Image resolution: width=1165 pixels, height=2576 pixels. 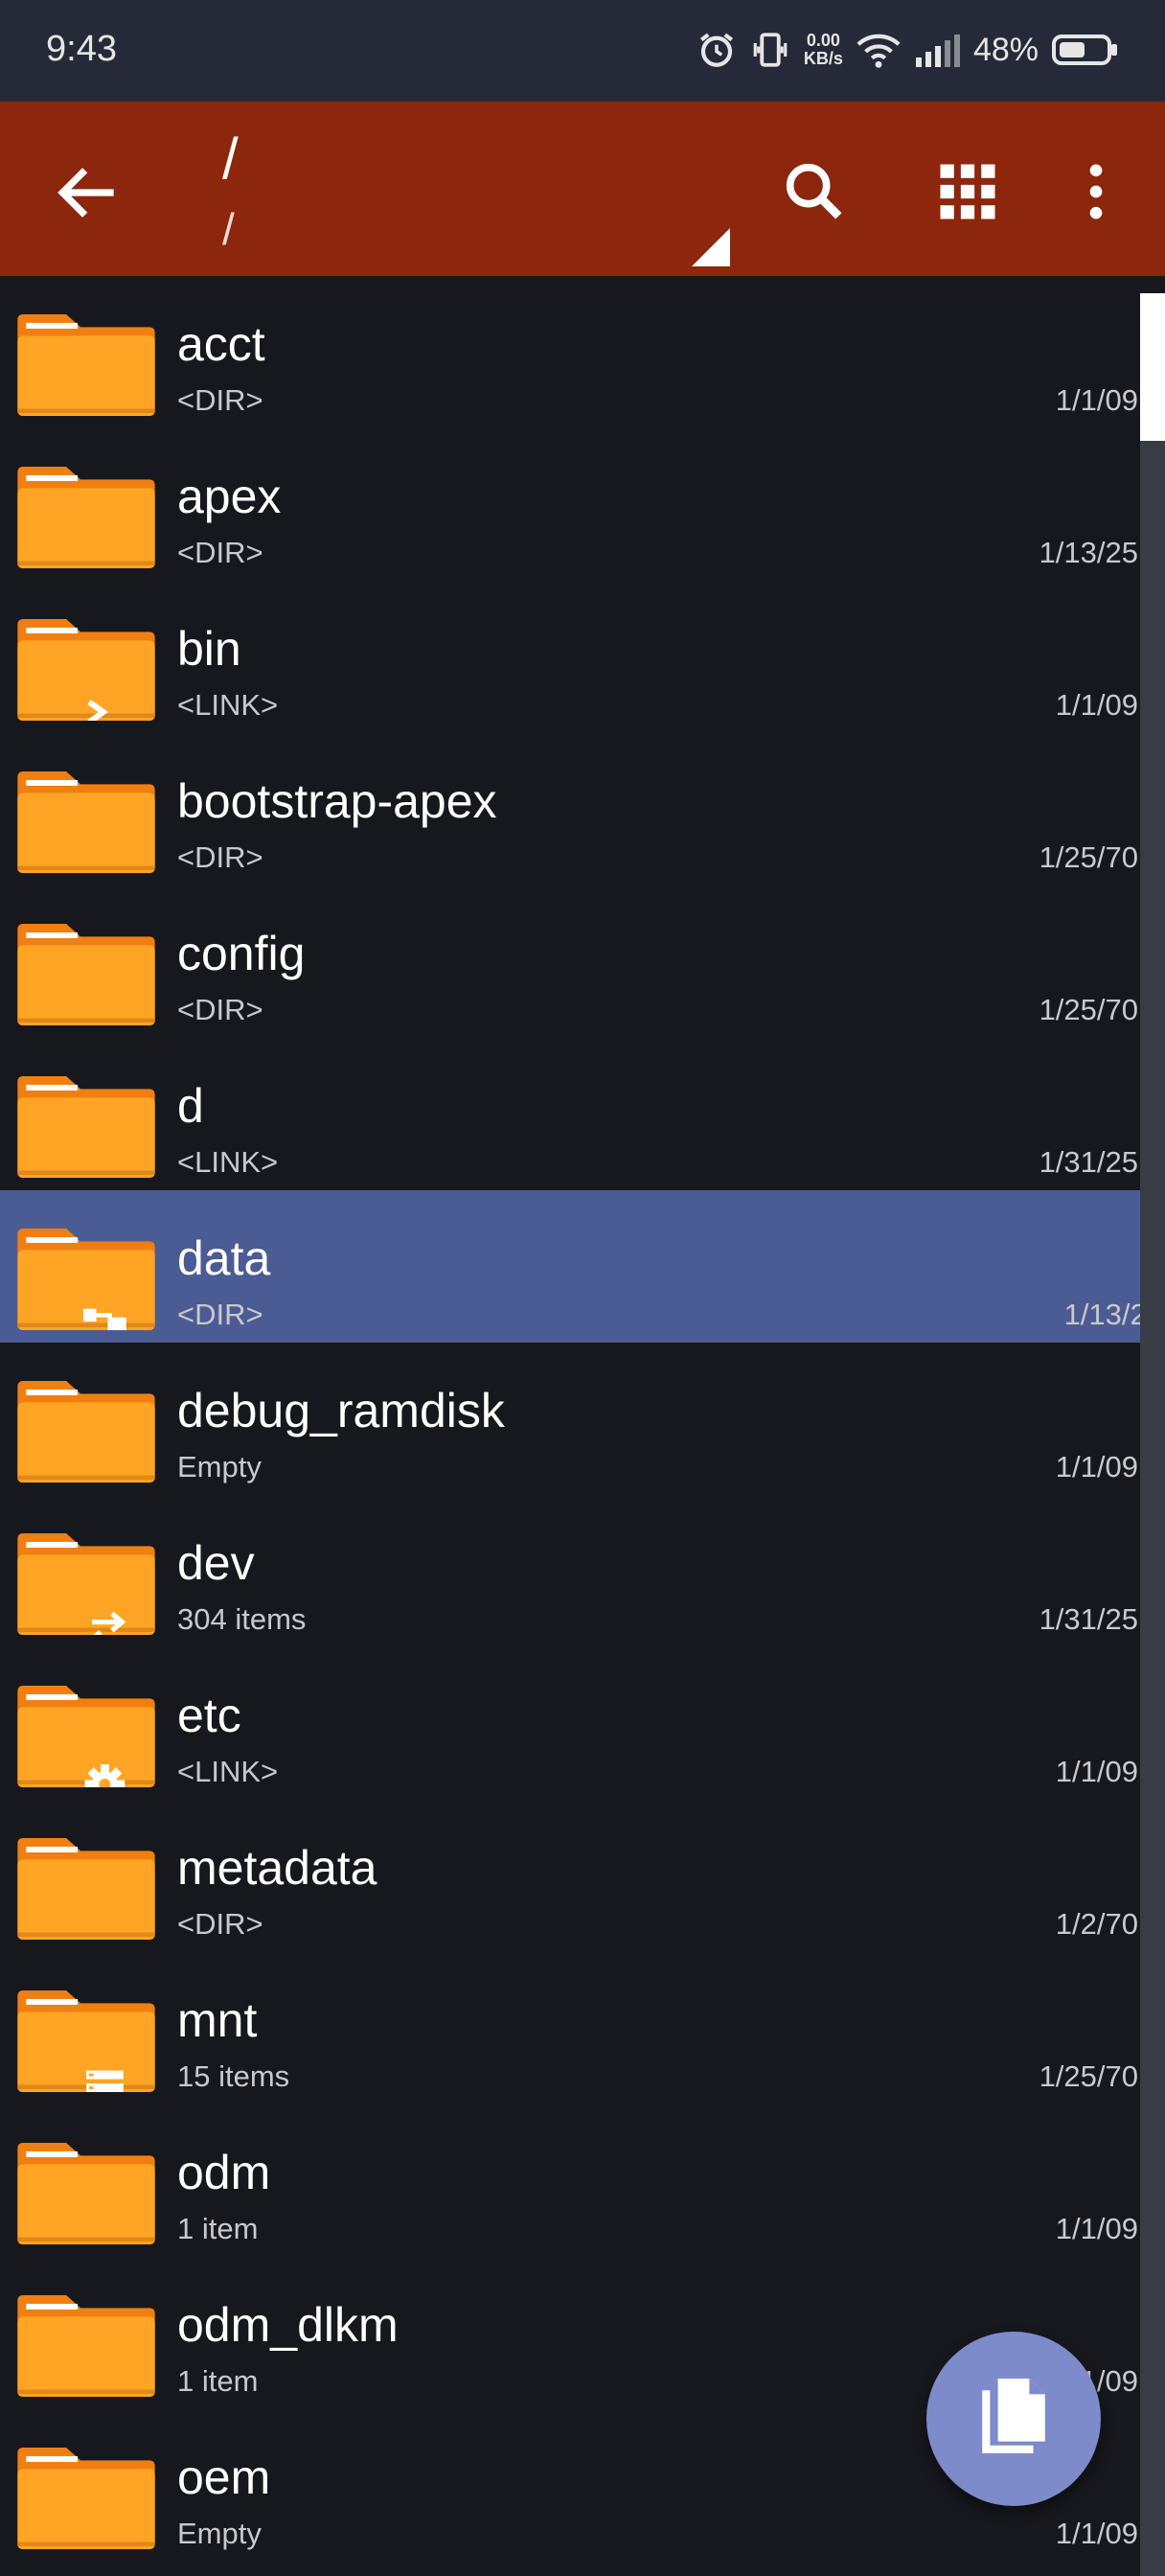 I want to click on file-name: apex, so click(x=230, y=496).